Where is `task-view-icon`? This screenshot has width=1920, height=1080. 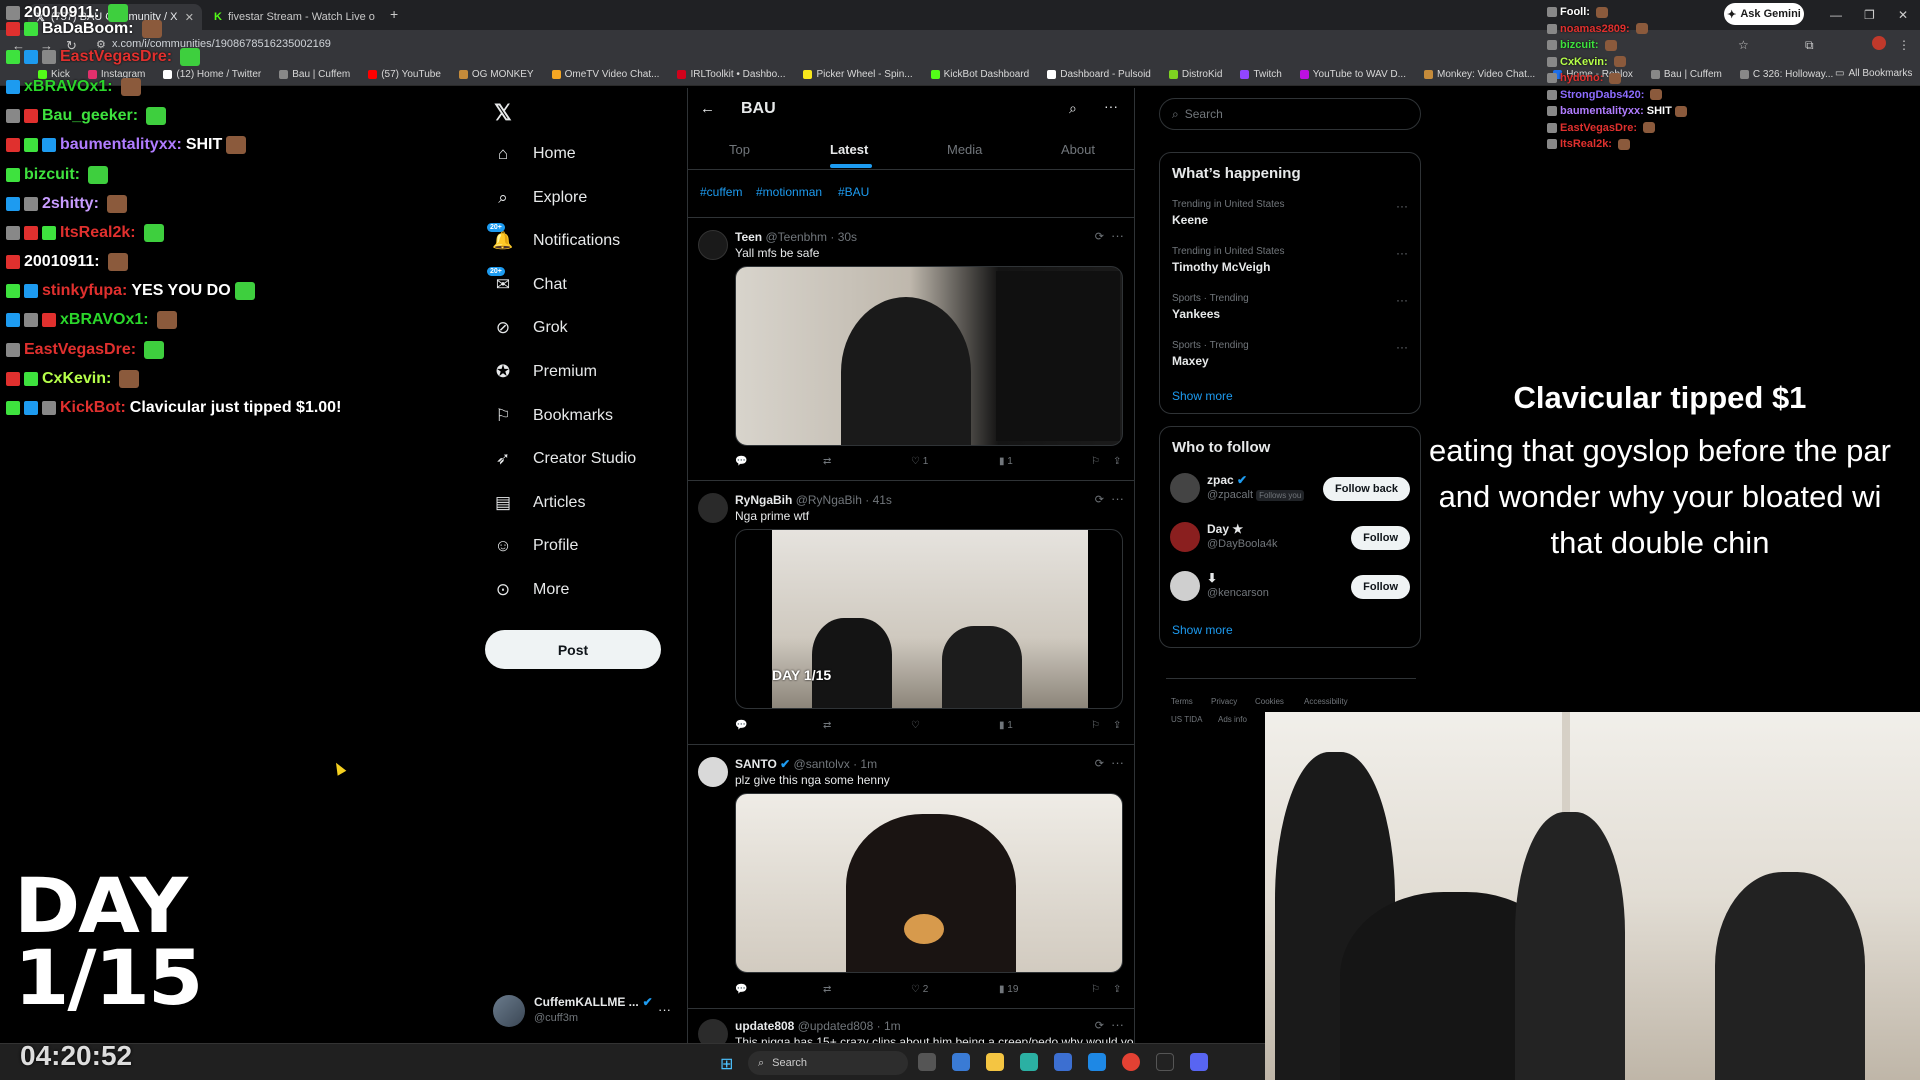 task-view-icon is located at coordinates (927, 1062).